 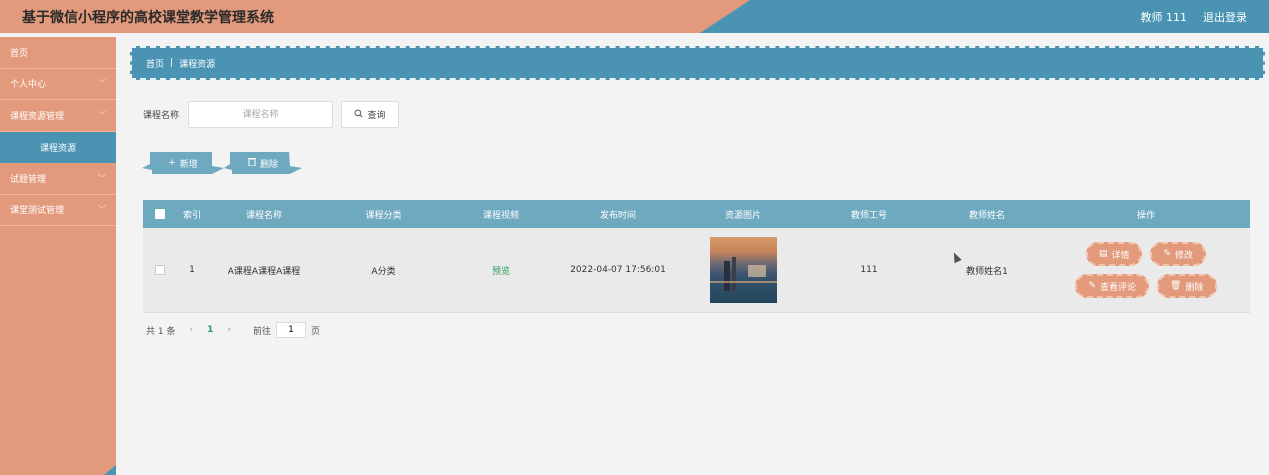 I want to click on search-icon, so click(x=358, y=114).